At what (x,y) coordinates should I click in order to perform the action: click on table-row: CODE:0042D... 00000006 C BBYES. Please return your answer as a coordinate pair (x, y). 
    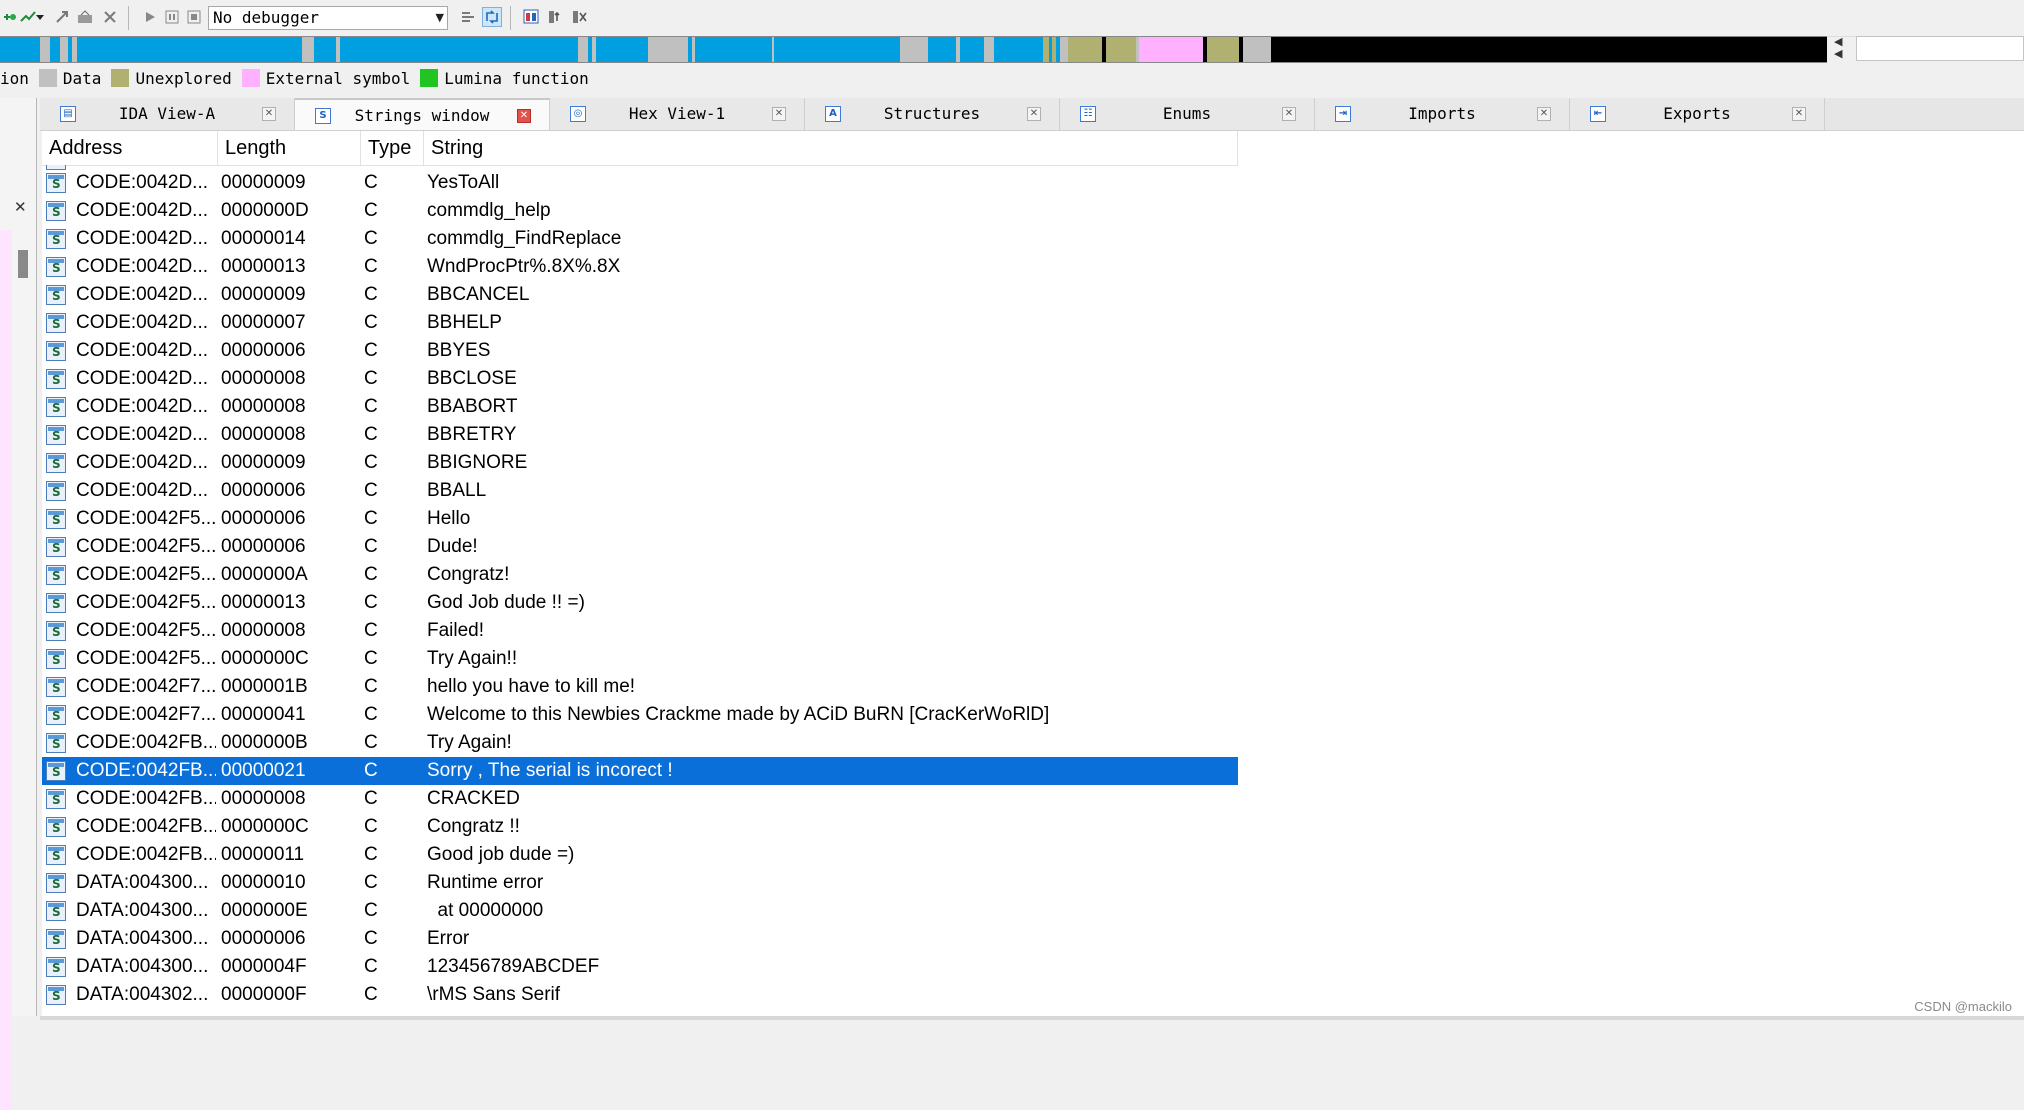
    Looking at the image, I should click on (640, 351).